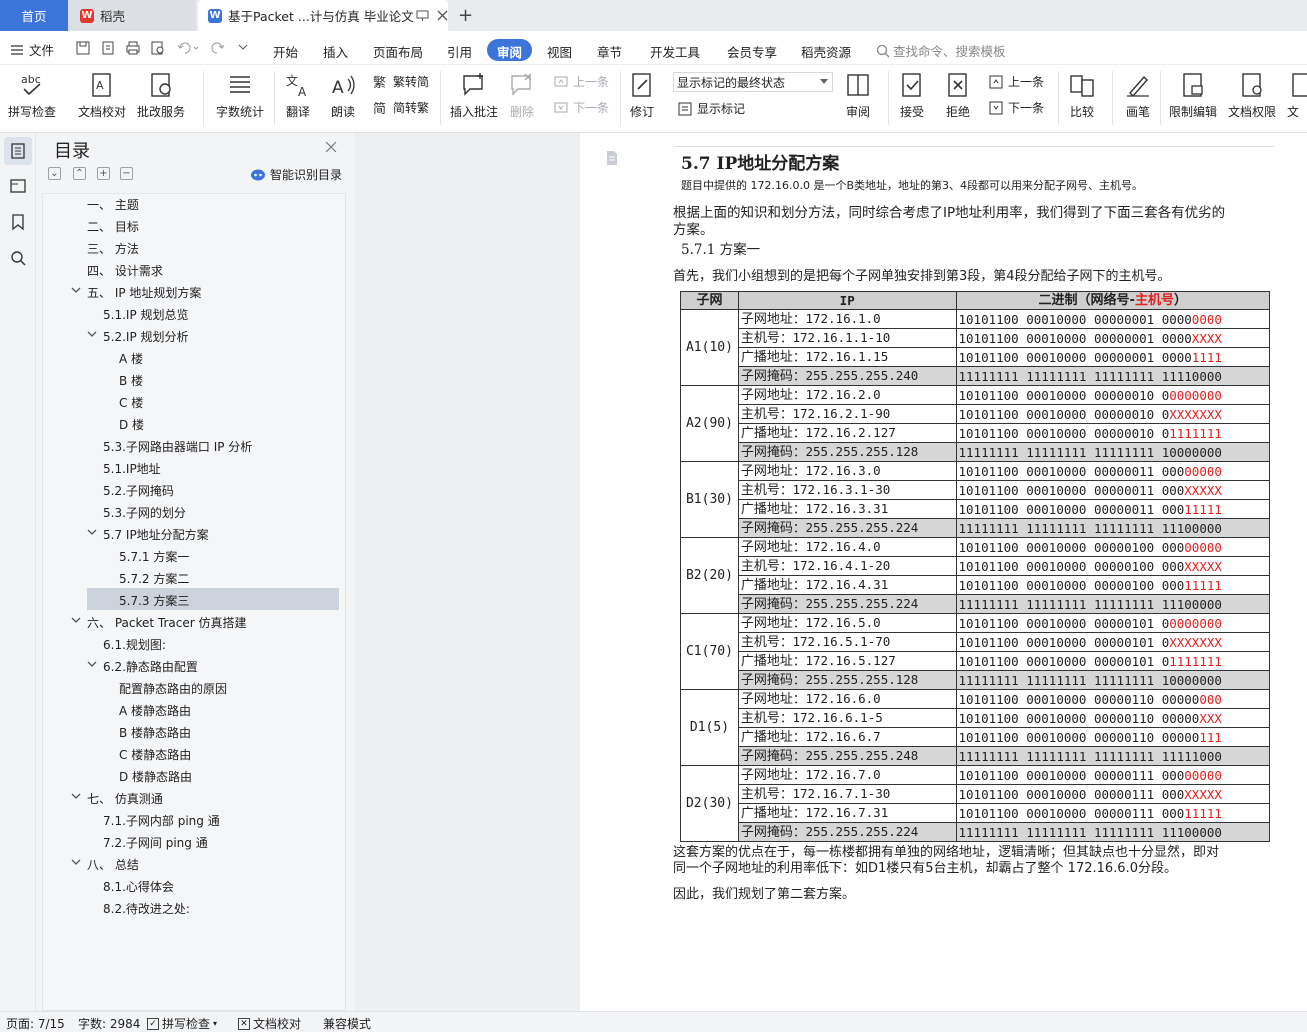  I want to click on collapse-all-icon: ⌃, so click(79, 173).